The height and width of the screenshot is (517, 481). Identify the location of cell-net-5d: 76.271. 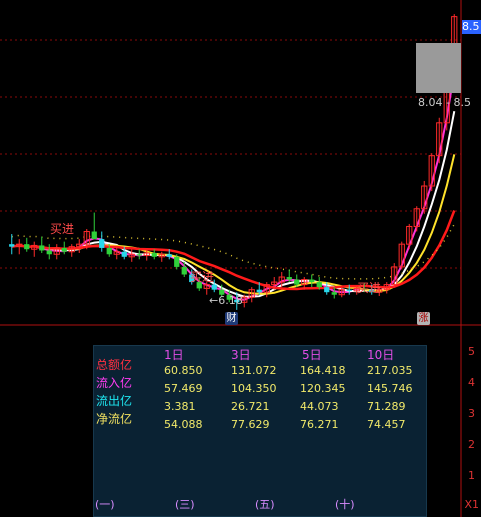
(319, 424).